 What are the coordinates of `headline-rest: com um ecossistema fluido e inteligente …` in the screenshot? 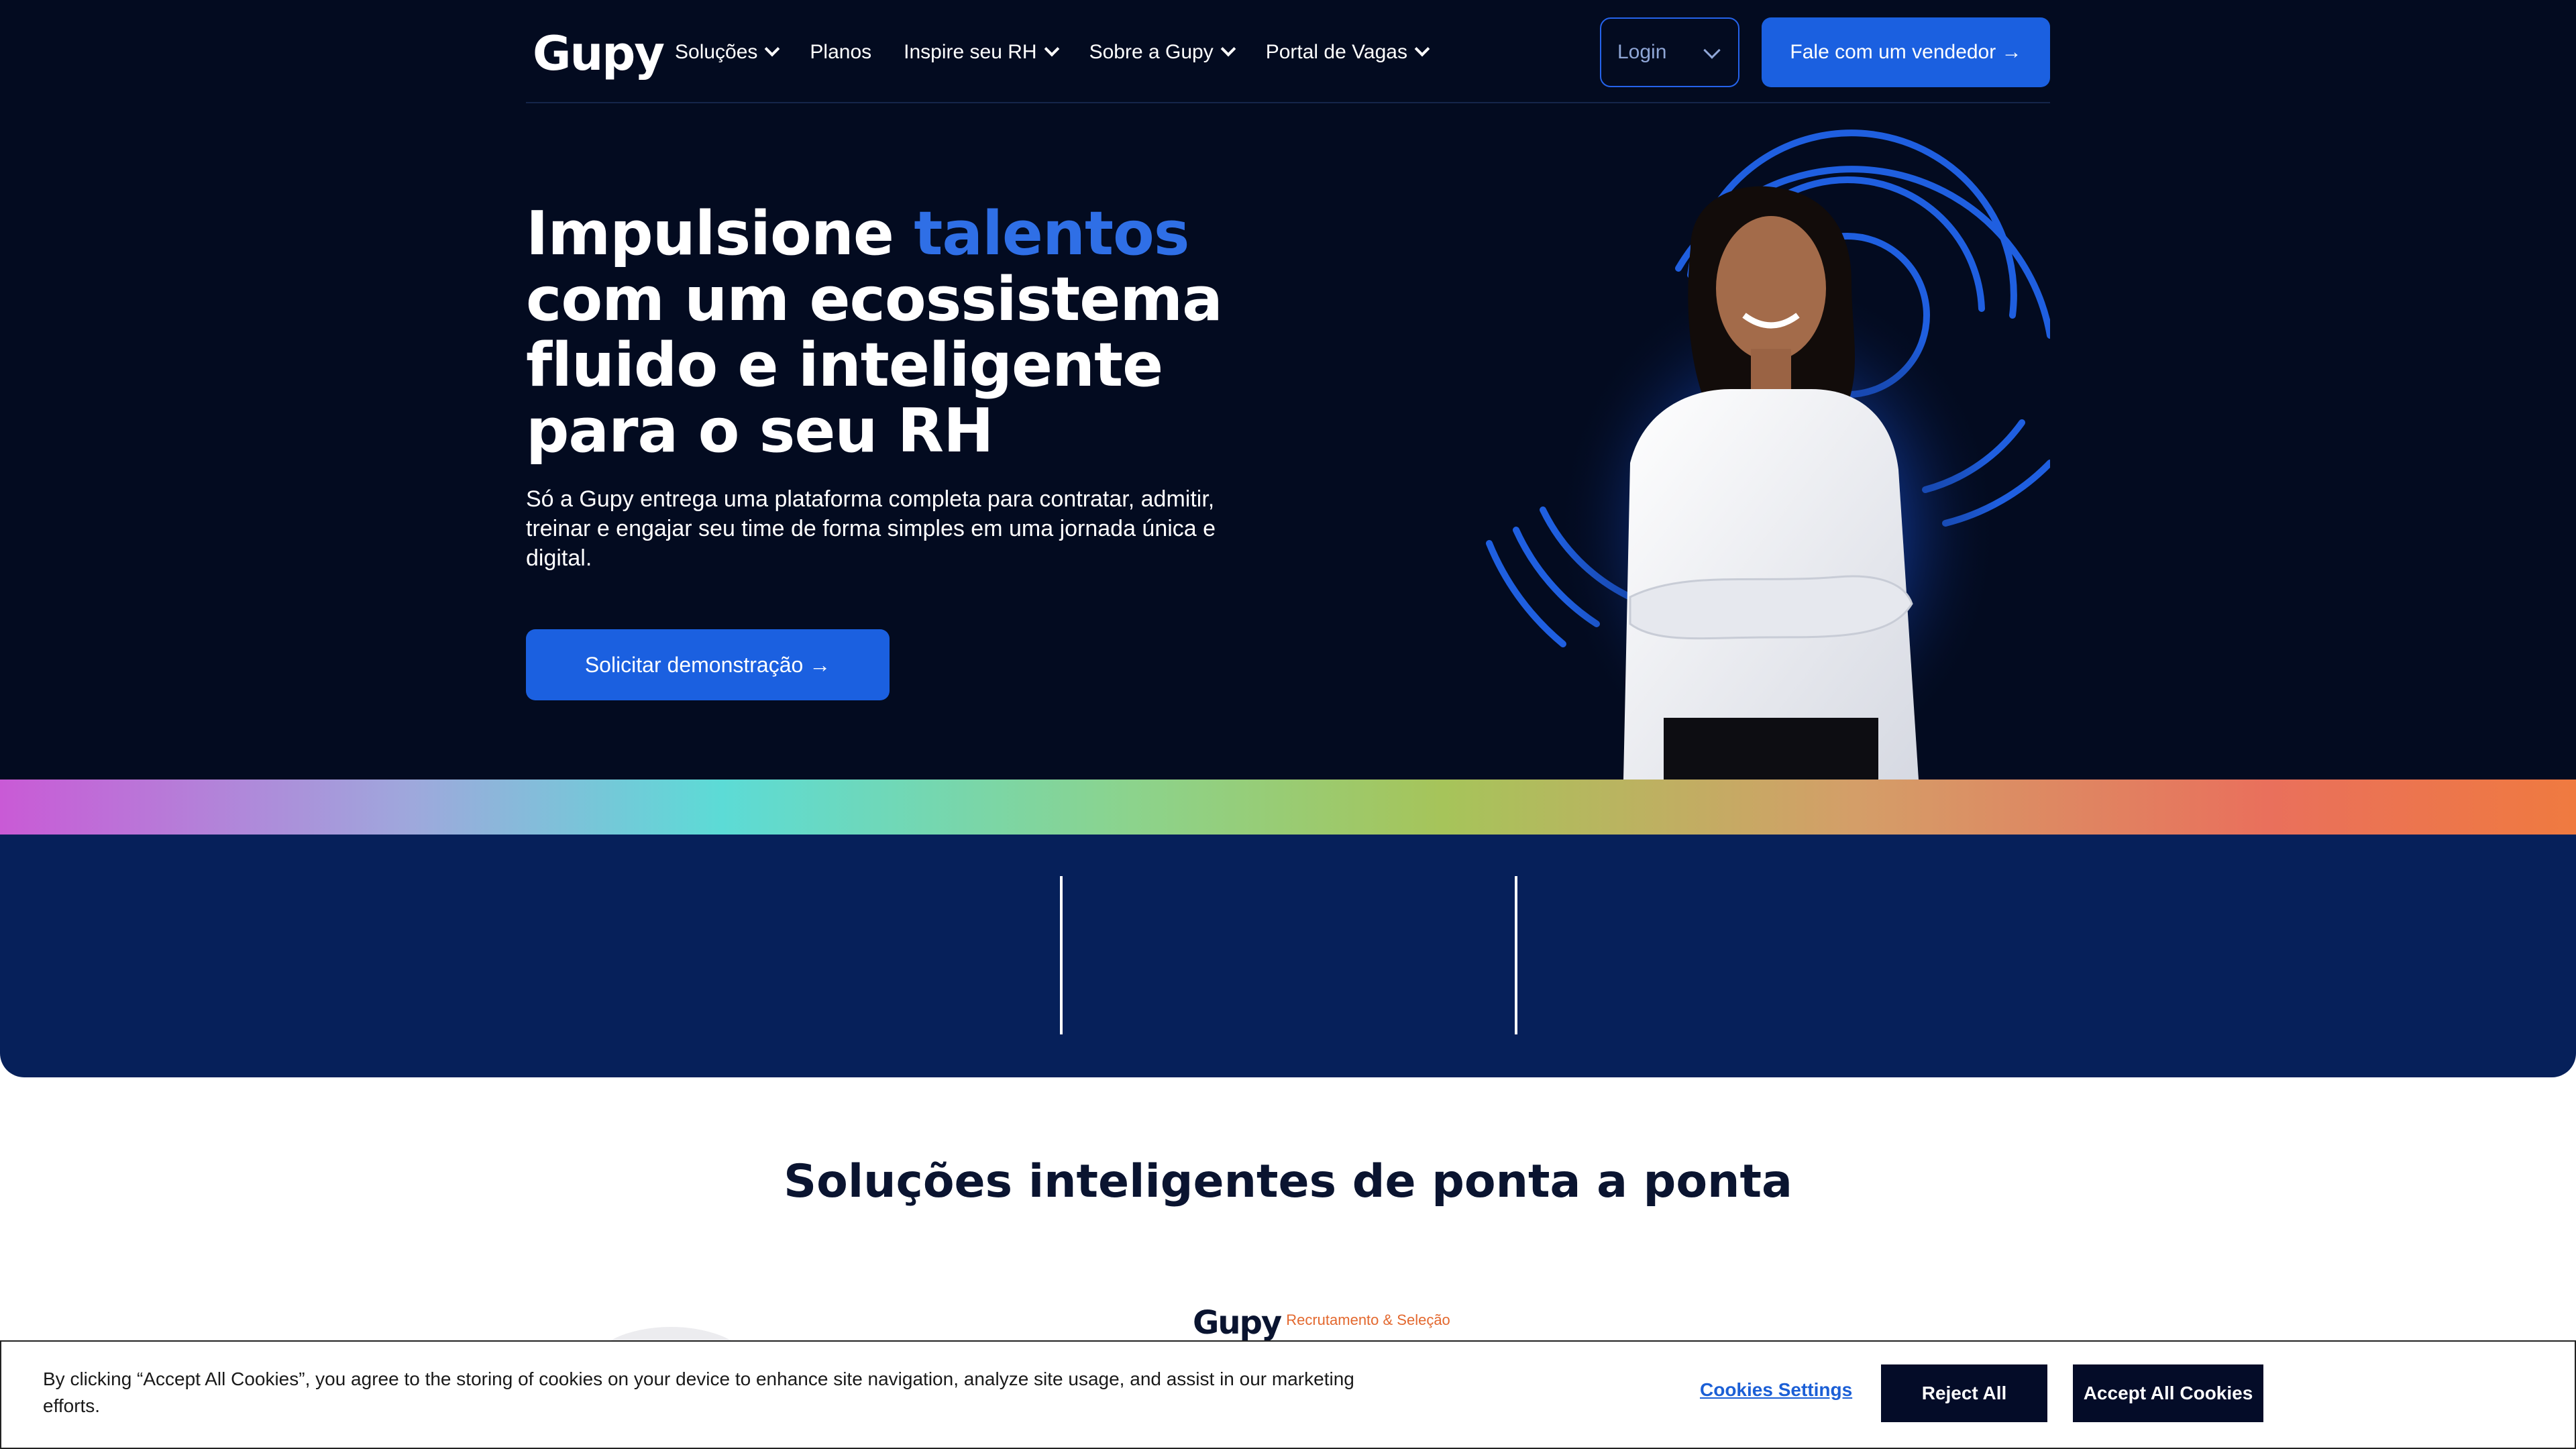 It's located at (874, 365).